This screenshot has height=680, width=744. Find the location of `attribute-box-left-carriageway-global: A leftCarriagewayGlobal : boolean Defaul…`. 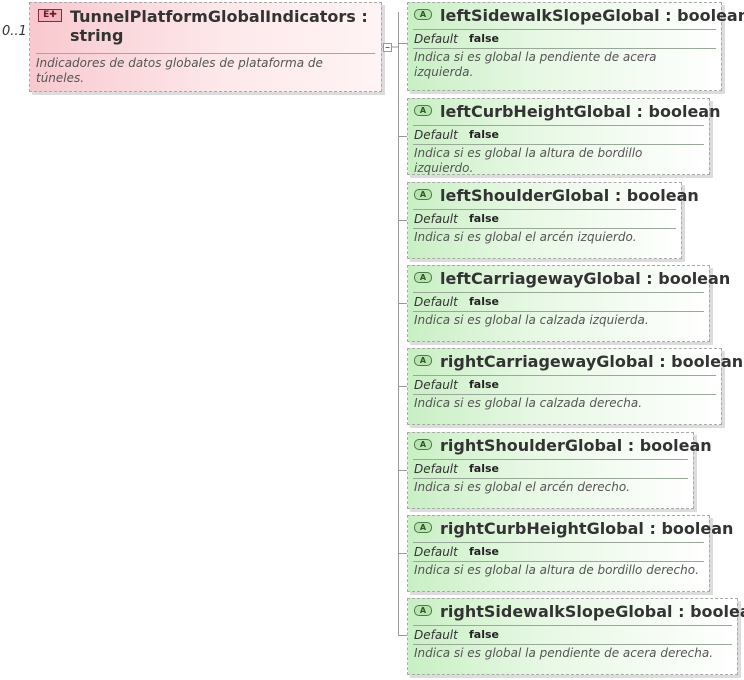

attribute-box-left-carriageway-global: A leftCarriagewayGlobal : boolean Defaul… is located at coordinates (568, 303).